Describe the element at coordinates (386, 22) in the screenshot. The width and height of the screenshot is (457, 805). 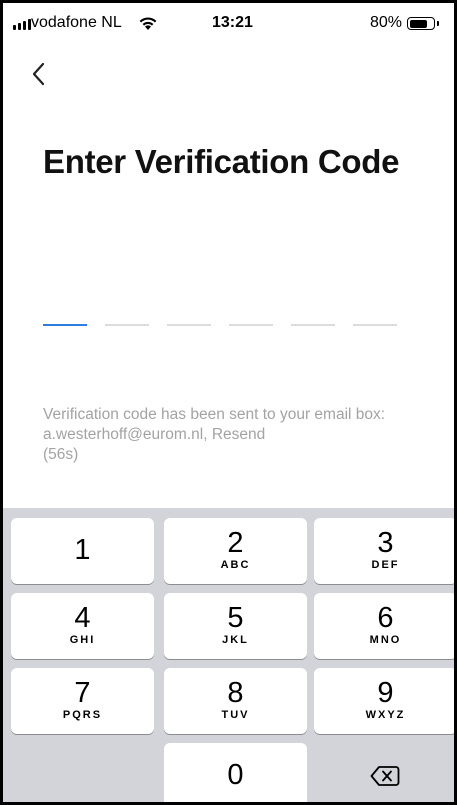
I see `battery-percentage: 80%` at that location.